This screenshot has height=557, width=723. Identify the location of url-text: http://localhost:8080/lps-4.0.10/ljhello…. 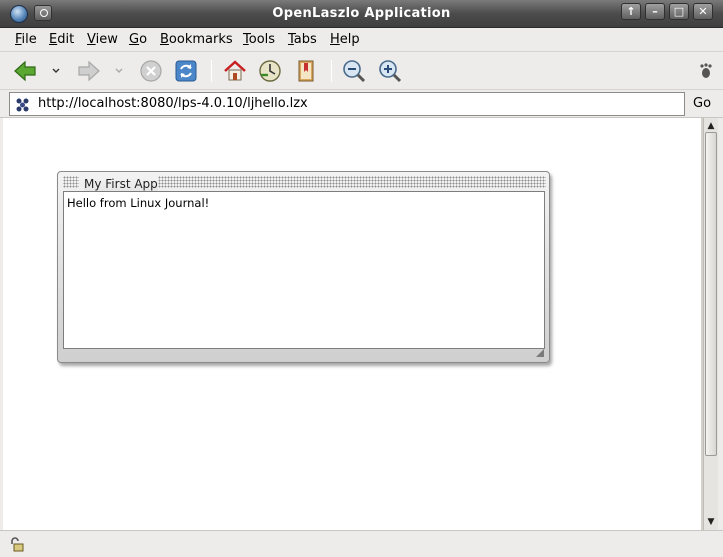
(173, 103).